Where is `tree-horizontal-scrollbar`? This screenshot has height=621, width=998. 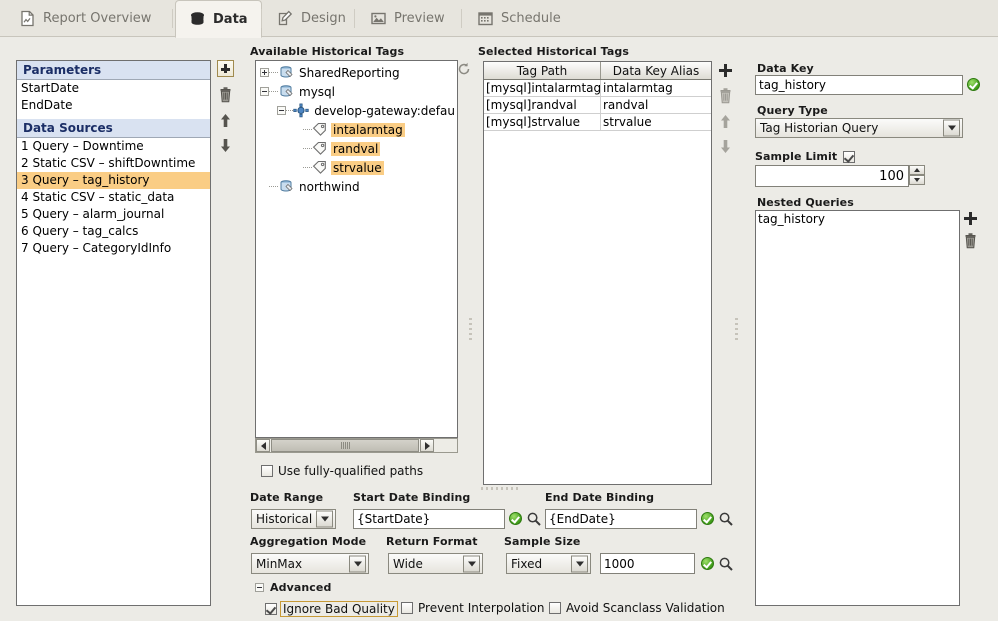
tree-horizontal-scrollbar is located at coordinates (356, 445).